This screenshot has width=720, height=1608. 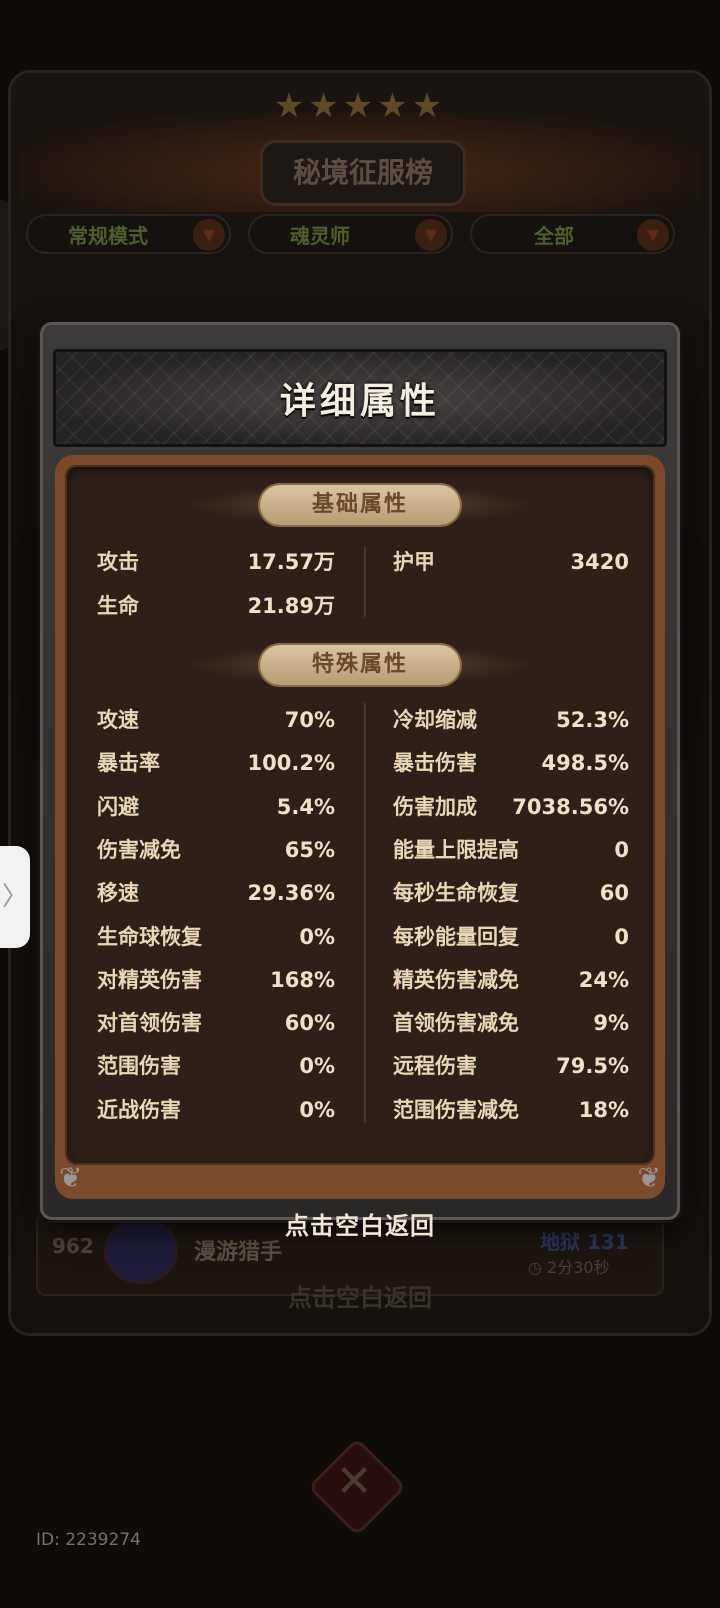 What do you see at coordinates (611, 1023) in the screenshot?
I see `stat-value: 9%` at bounding box center [611, 1023].